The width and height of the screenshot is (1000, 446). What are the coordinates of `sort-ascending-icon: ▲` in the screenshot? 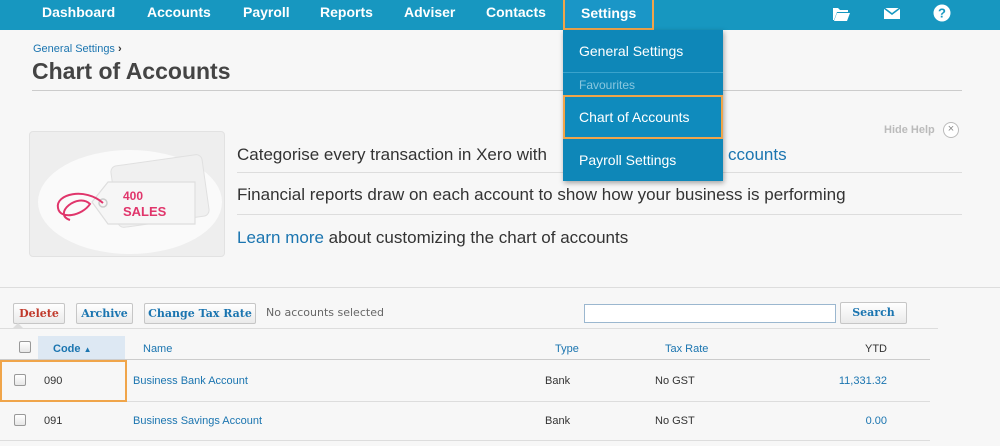 It's located at (87, 349).